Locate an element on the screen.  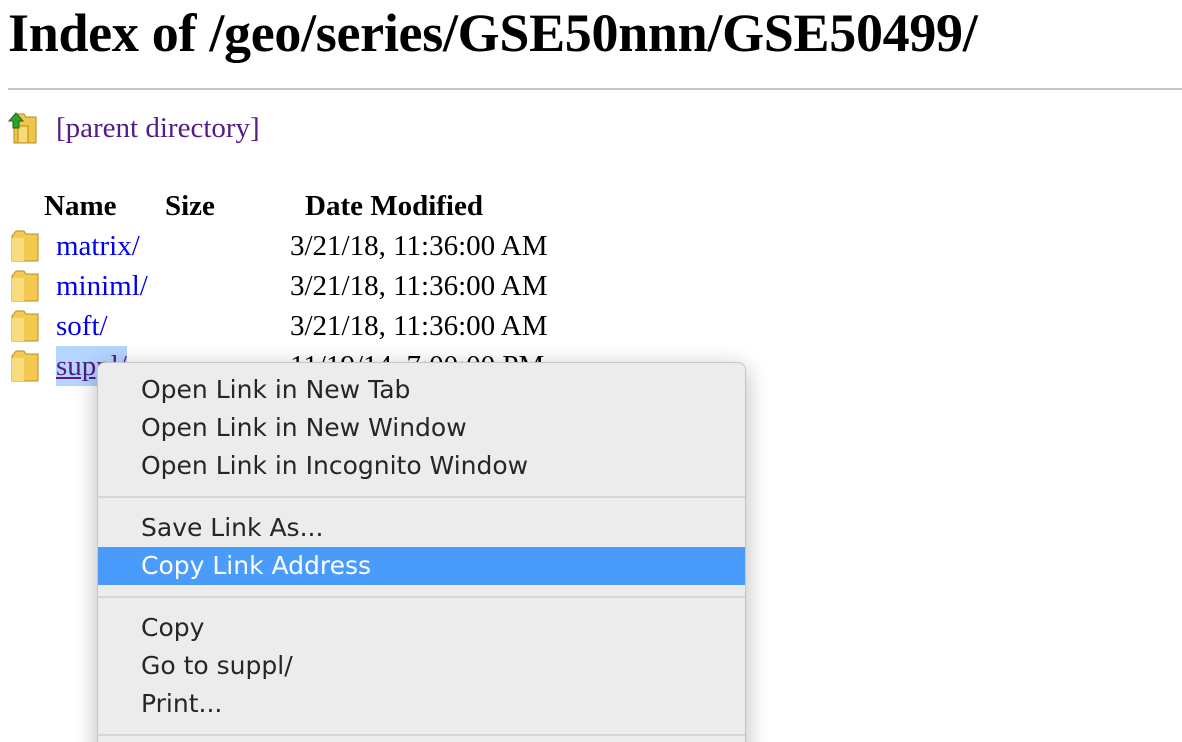
page-title: Index of /geo/series/GSE50nnn/GSE50499/ is located at coordinates (493, 33).